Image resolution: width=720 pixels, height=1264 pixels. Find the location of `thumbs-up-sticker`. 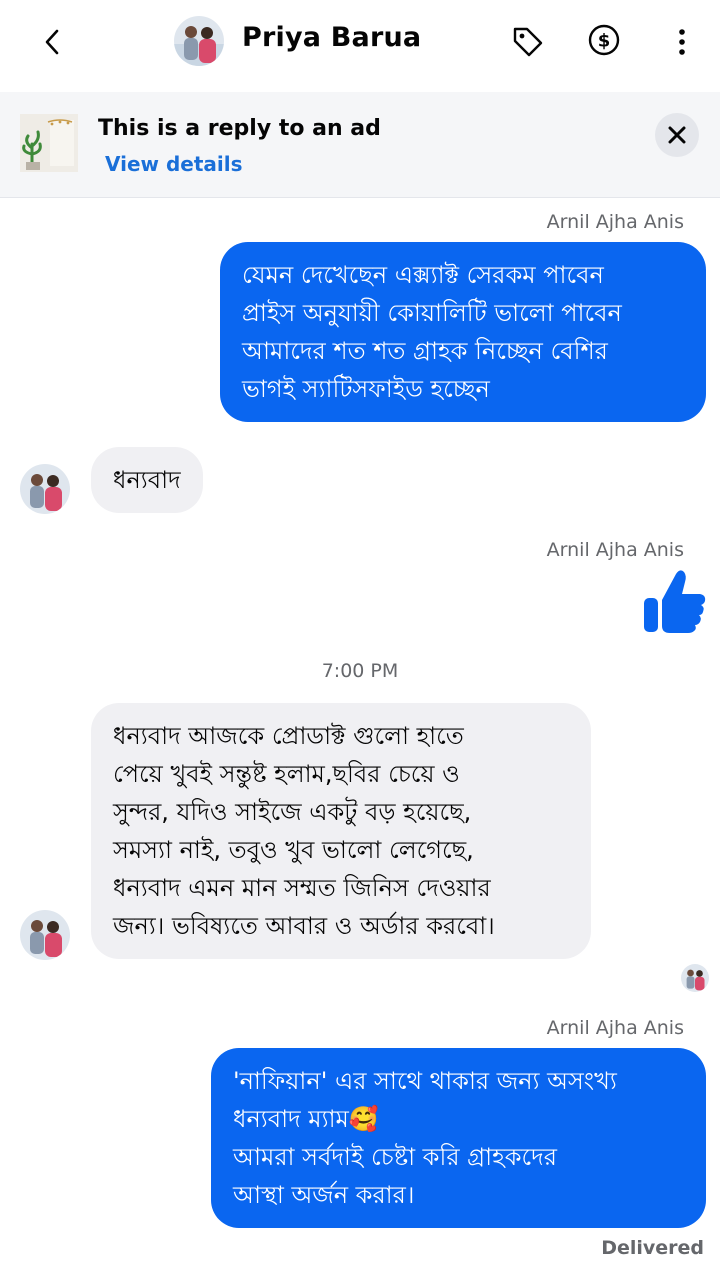

thumbs-up-sticker is located at coordinates (674, 602).